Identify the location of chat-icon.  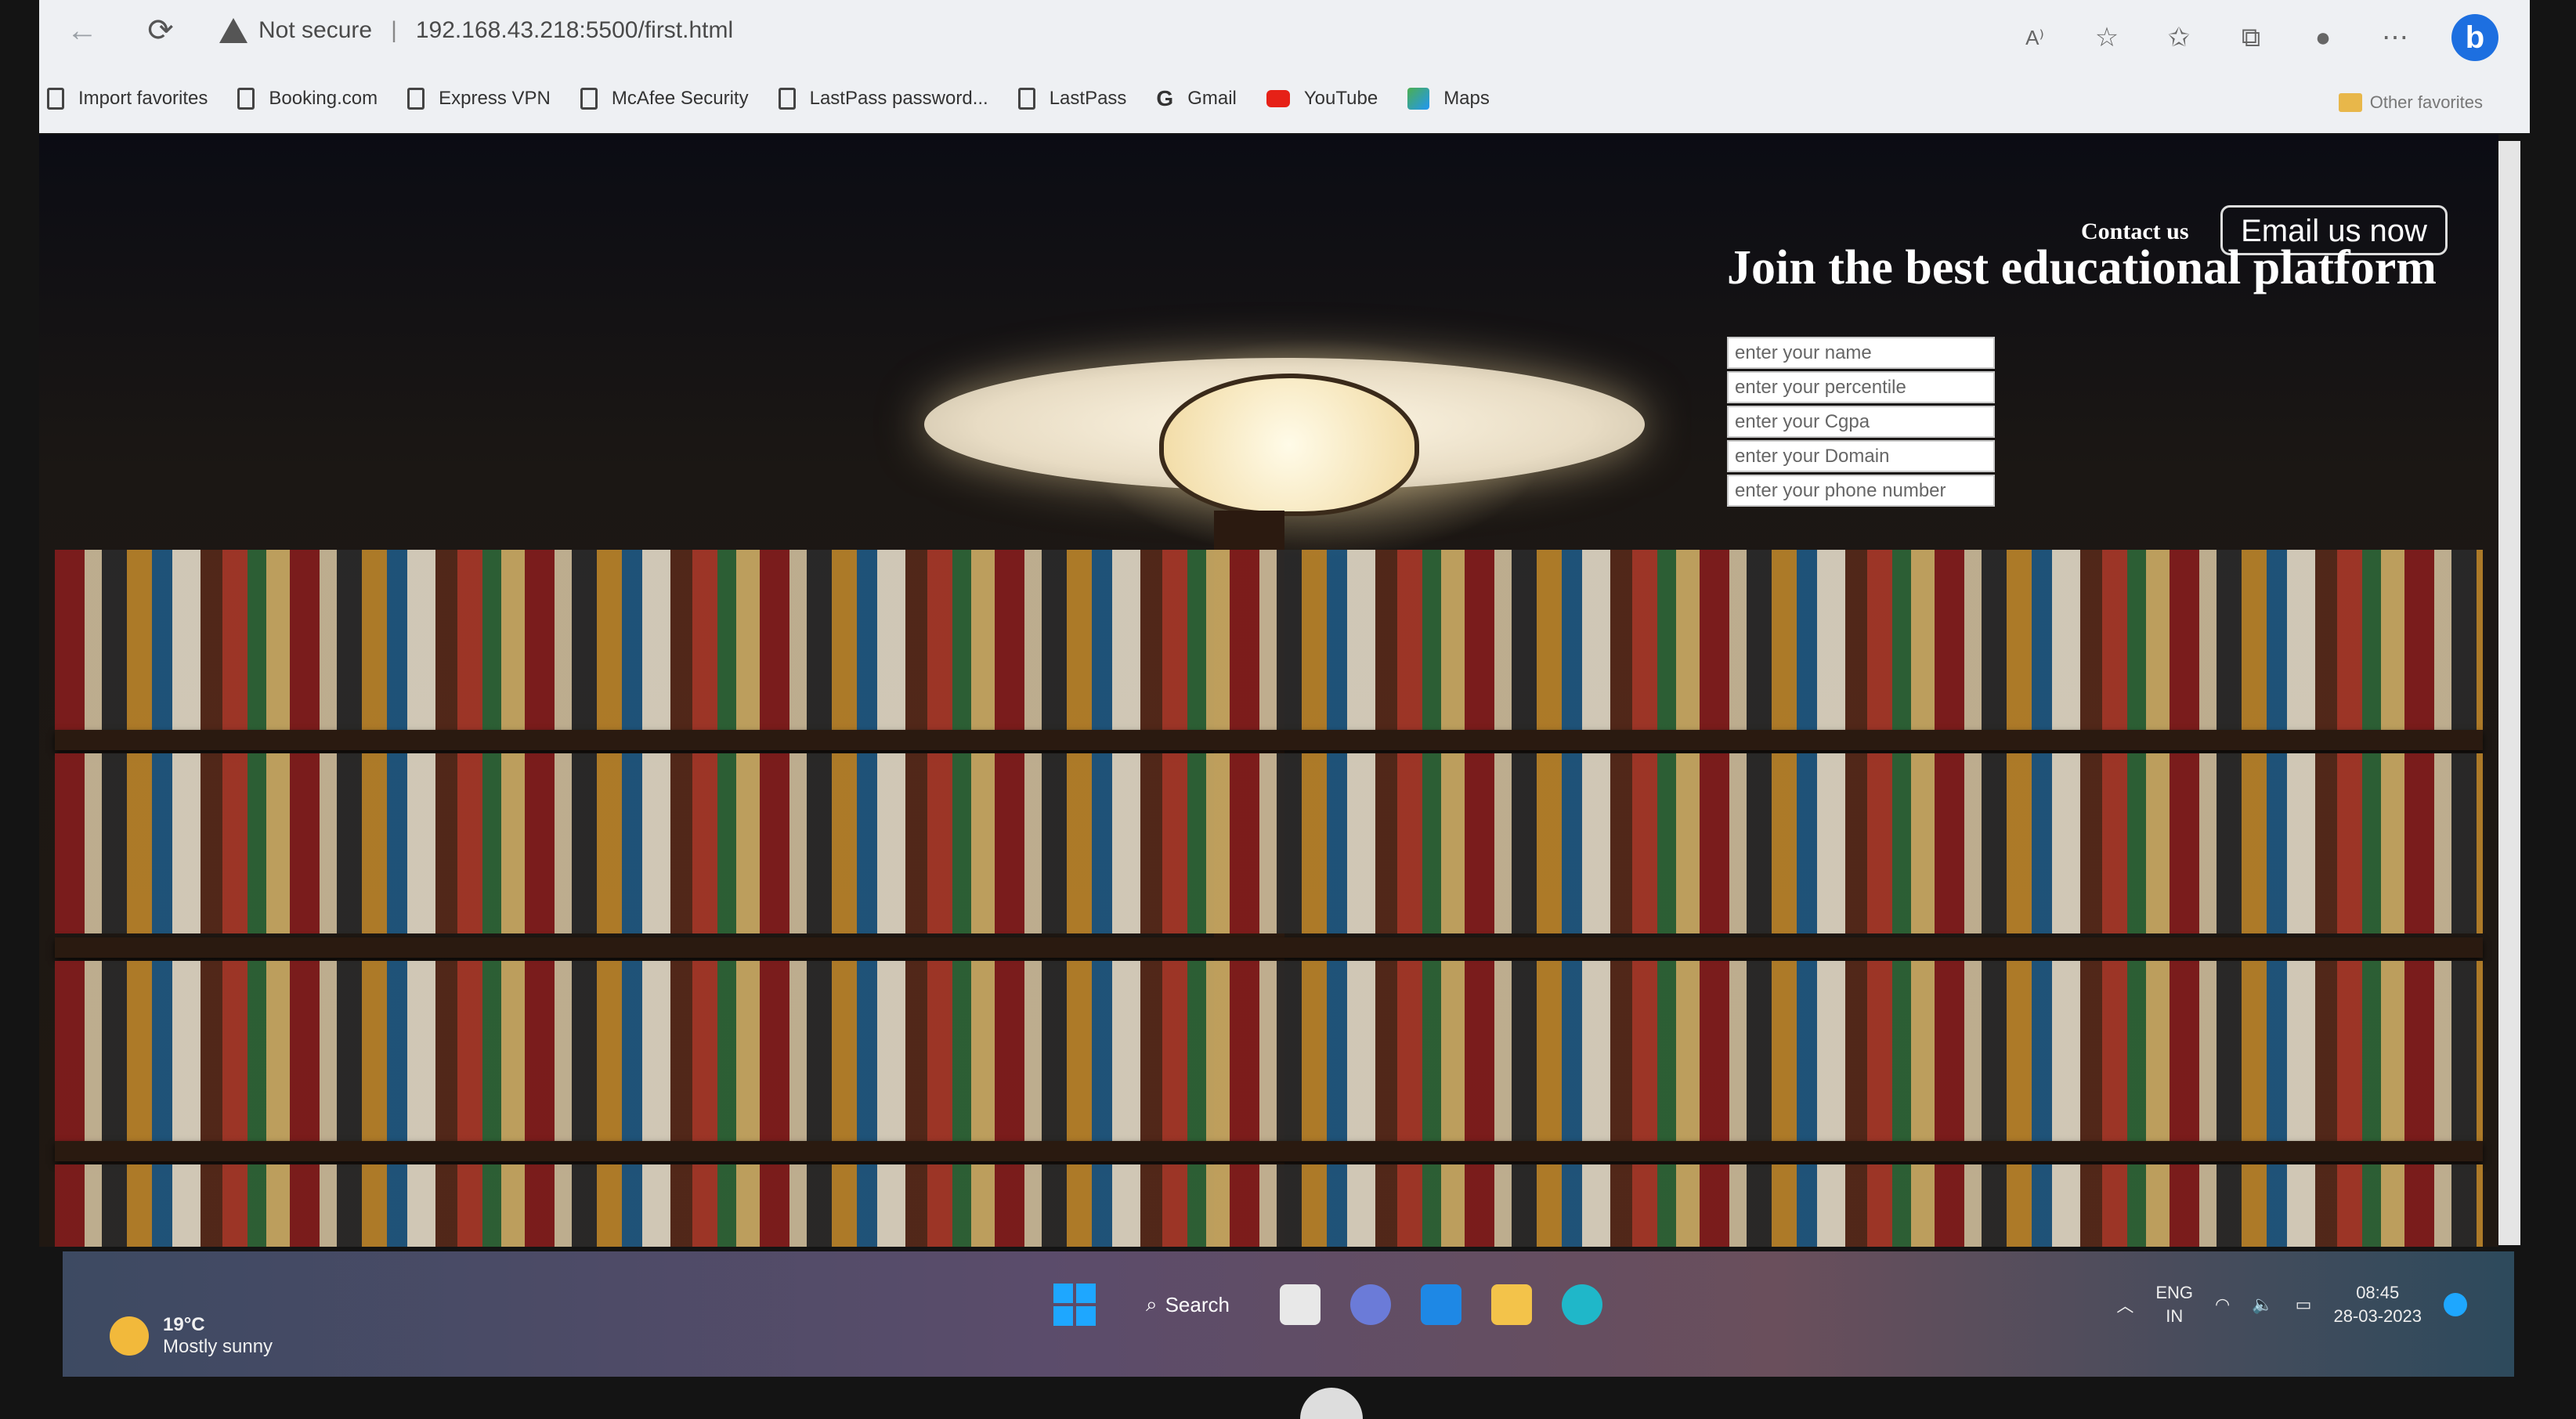
(1370, 1304).